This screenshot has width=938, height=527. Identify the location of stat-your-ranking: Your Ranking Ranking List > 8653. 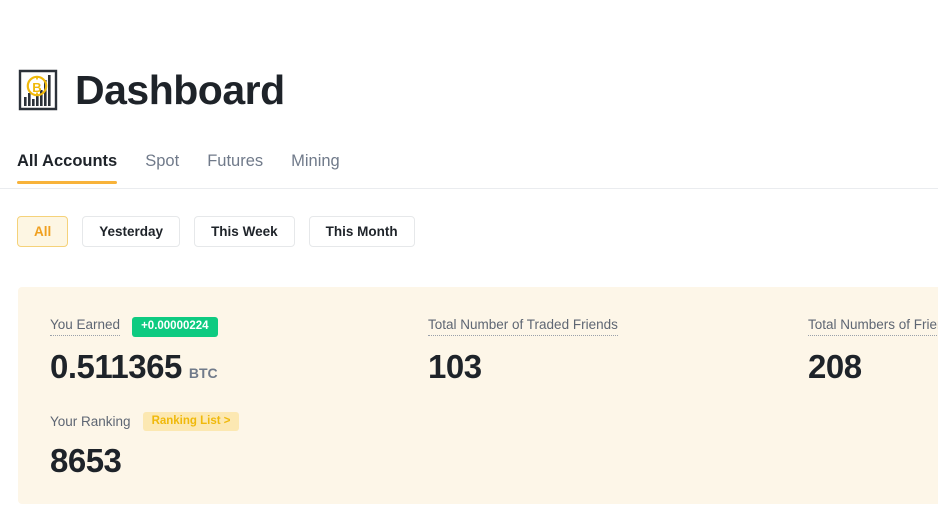
(207, 445).